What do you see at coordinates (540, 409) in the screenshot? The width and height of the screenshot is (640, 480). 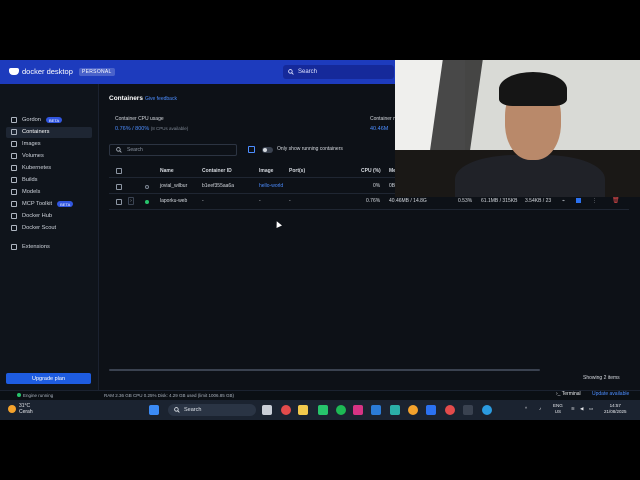 I see `mic-icon: ♪` at bounding box center [540, 409].